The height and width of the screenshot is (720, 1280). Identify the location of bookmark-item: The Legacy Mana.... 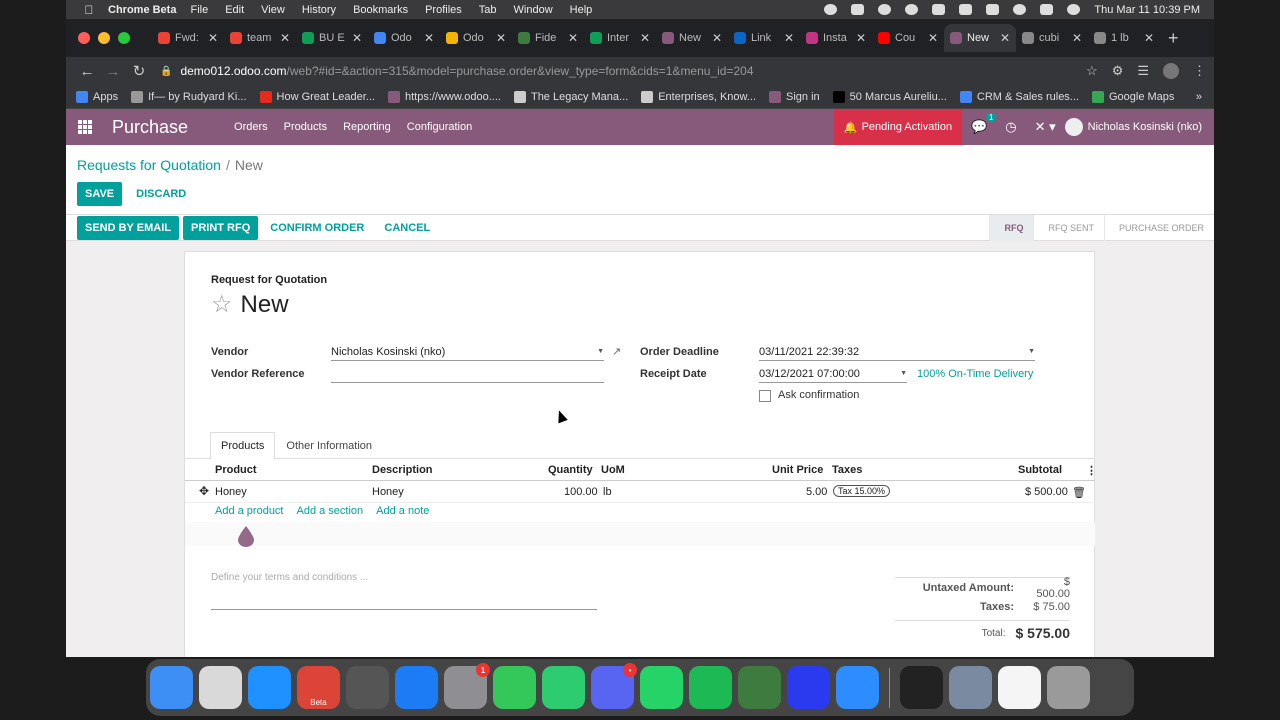
(570, 96).